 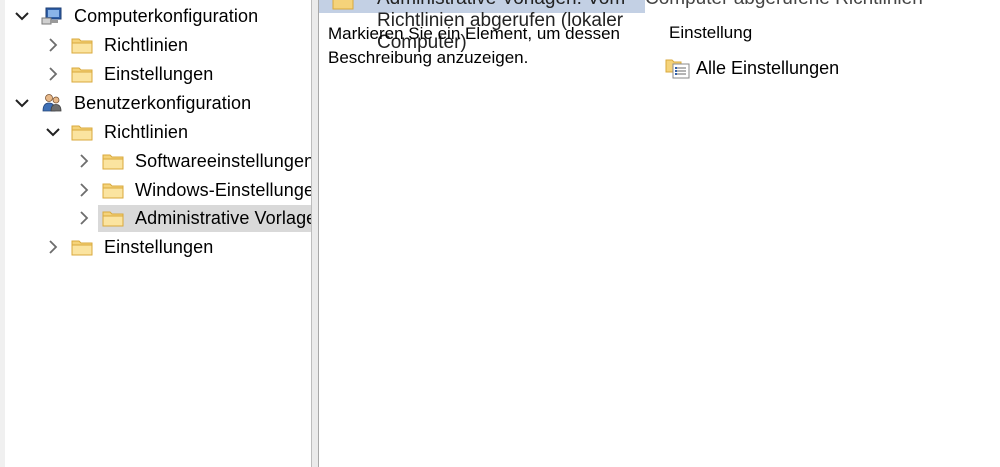 I want to click on tree-item-softwareeinstellungen: Softwareeinstellungen, so click(x=158, y=161).